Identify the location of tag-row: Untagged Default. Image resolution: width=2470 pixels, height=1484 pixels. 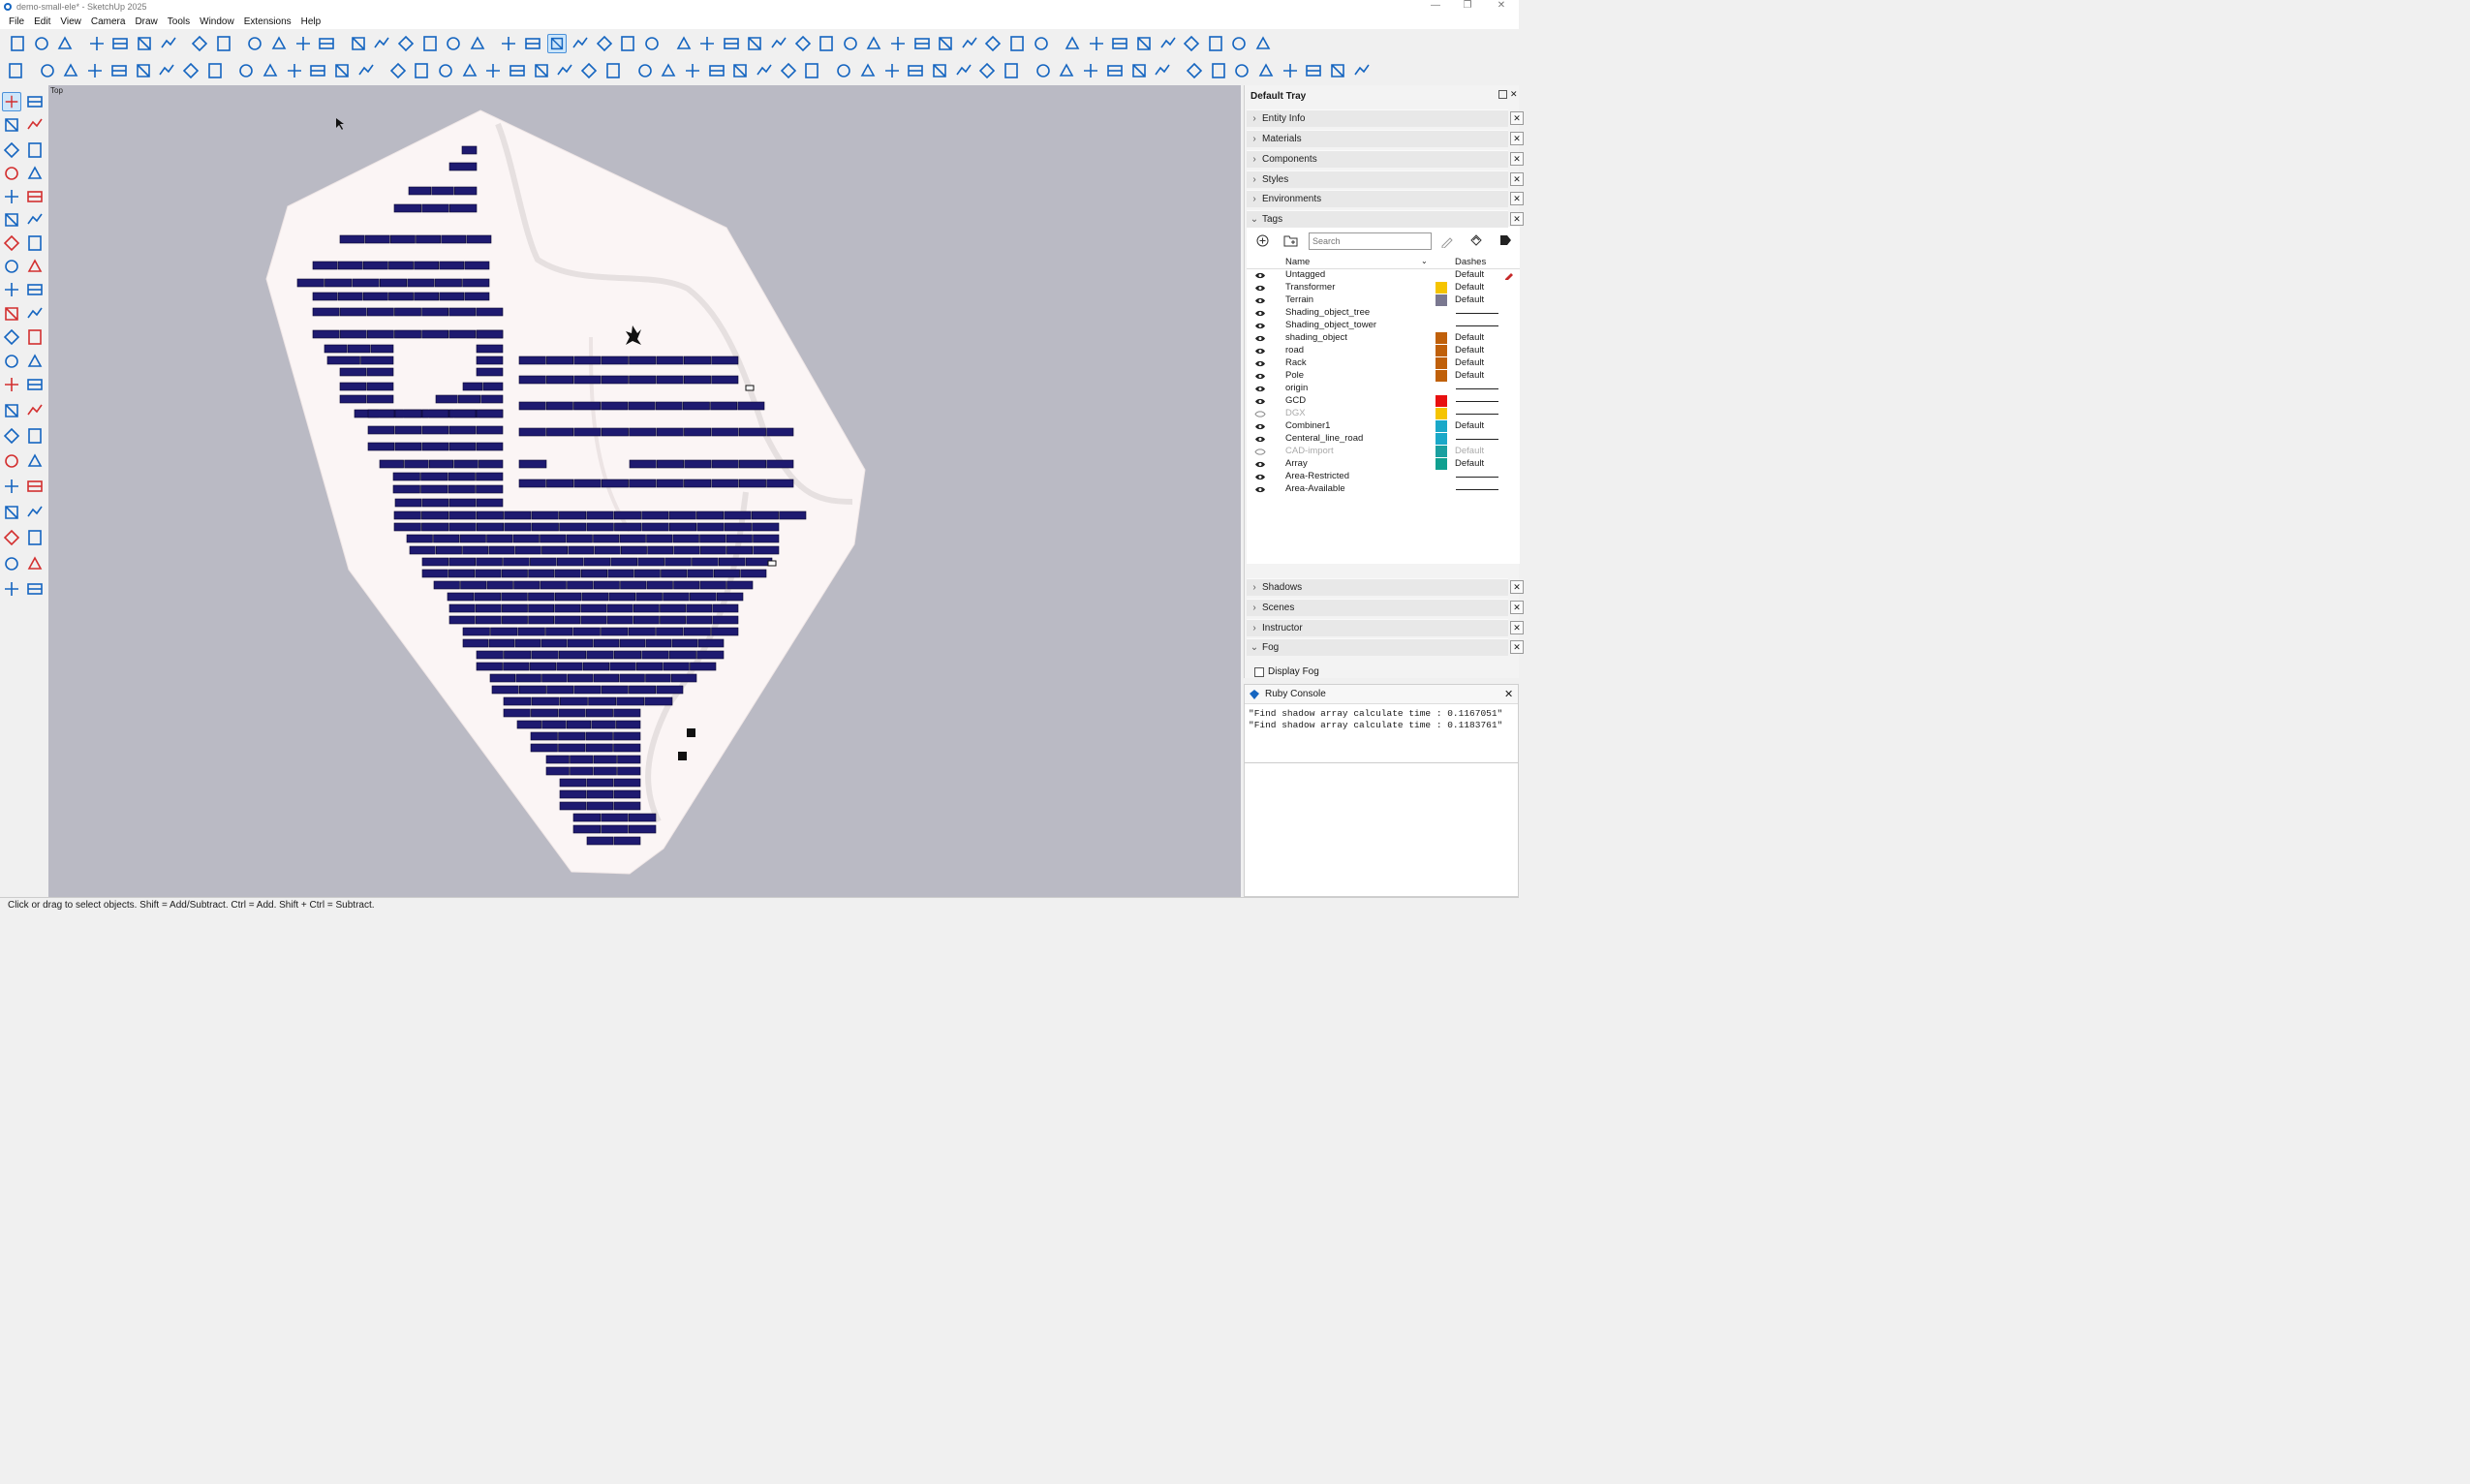
(1383, 275).